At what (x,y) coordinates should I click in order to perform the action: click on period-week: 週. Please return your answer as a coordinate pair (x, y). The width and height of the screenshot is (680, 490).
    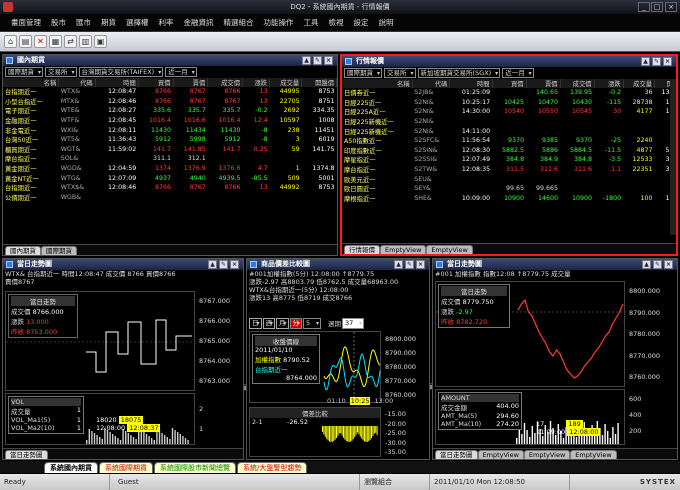
    Looking at the image, I should click on (268, 323).